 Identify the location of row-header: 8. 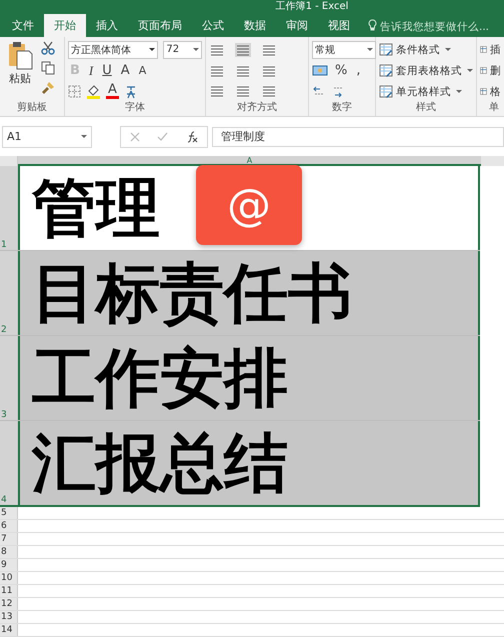
(9, 552).